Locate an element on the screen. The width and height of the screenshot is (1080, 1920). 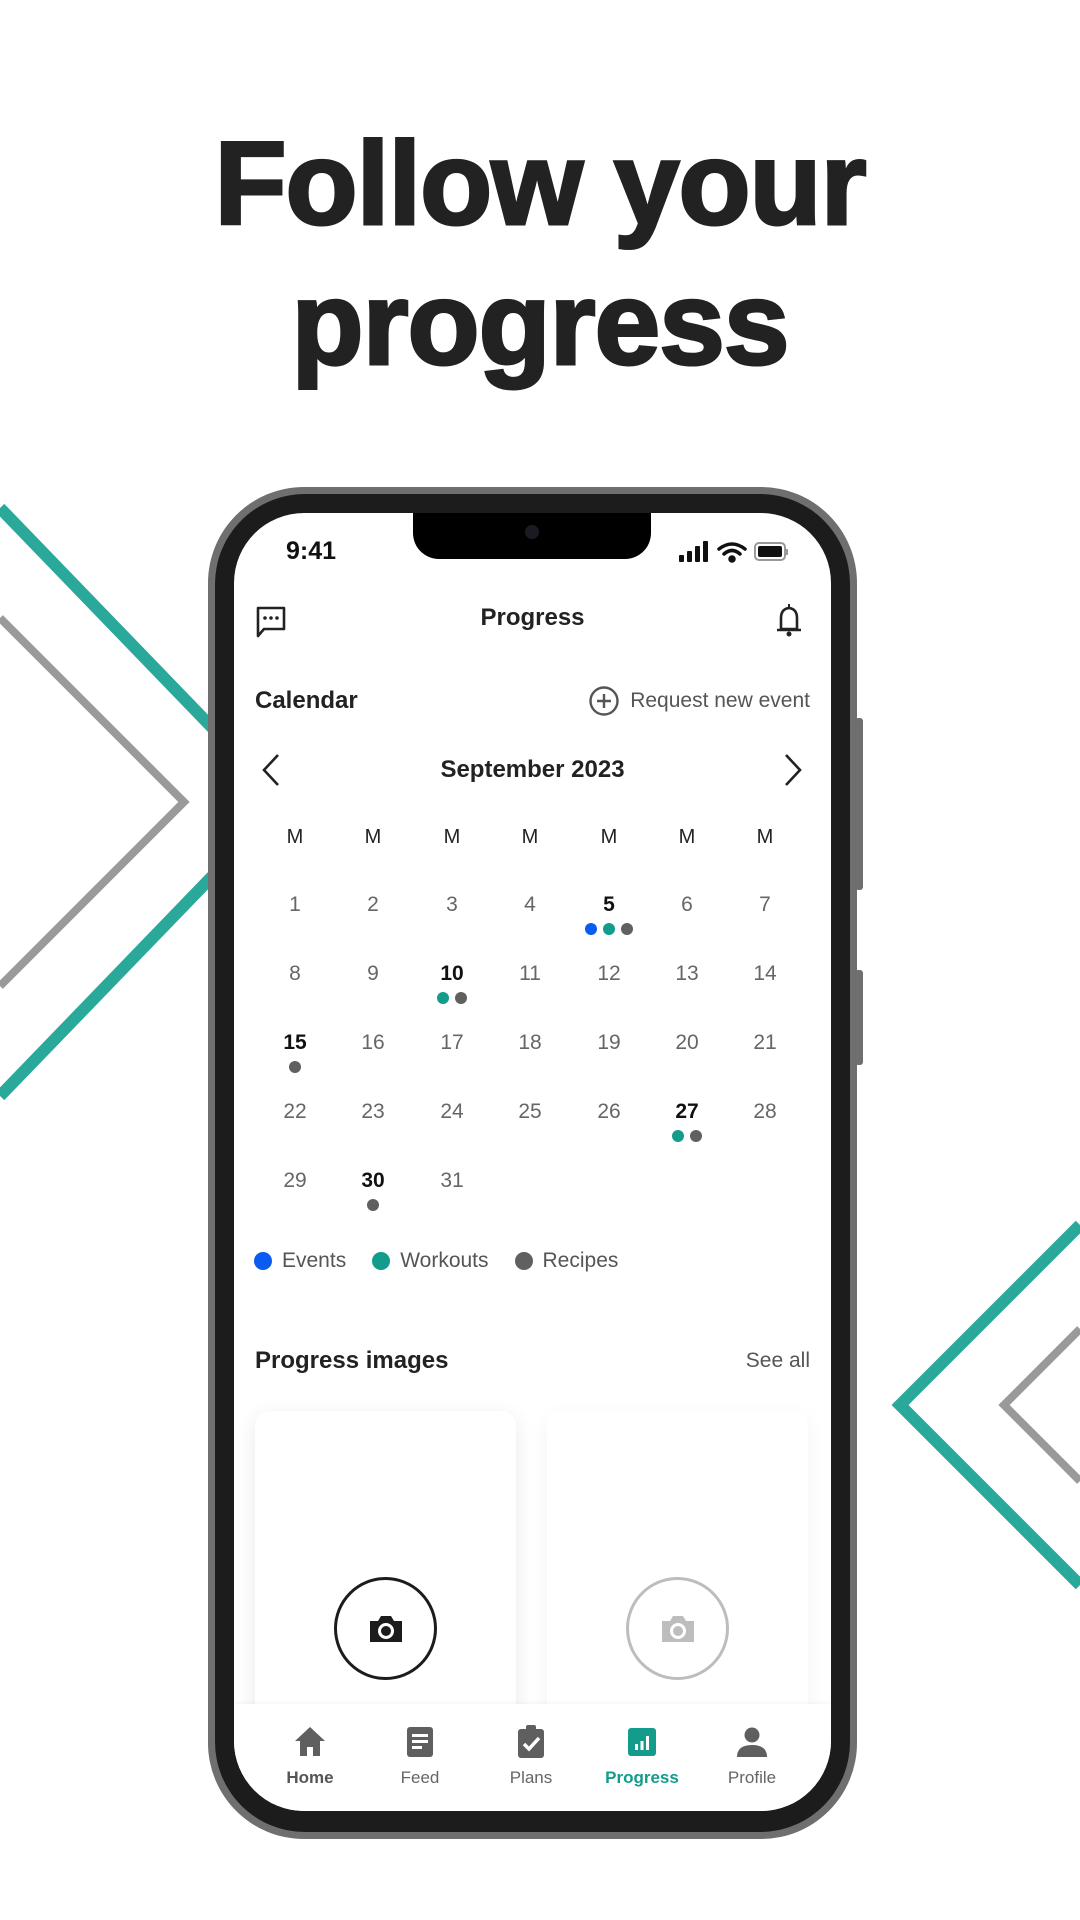
calendar-day: 10 is located at coordinates (452, 974).